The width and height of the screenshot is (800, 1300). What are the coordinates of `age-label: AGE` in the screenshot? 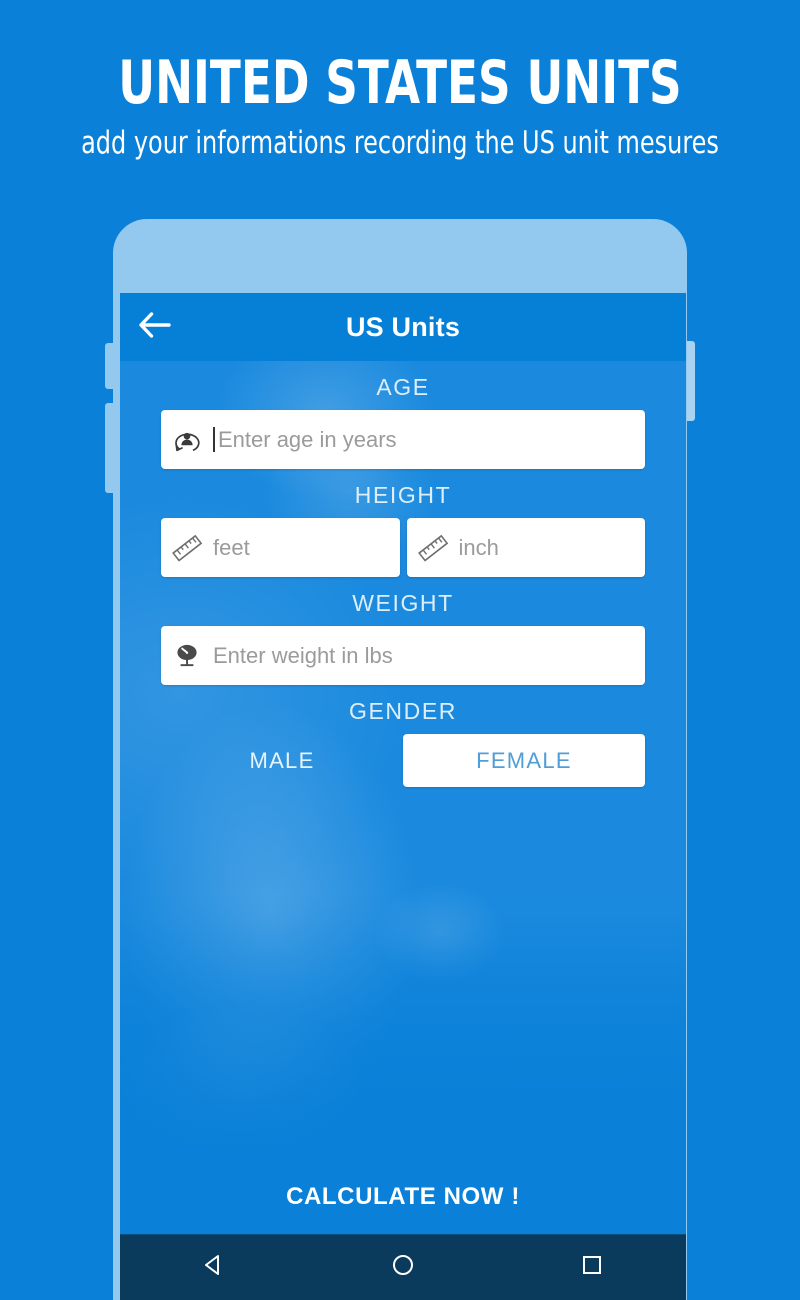 It's located at (403, 387).